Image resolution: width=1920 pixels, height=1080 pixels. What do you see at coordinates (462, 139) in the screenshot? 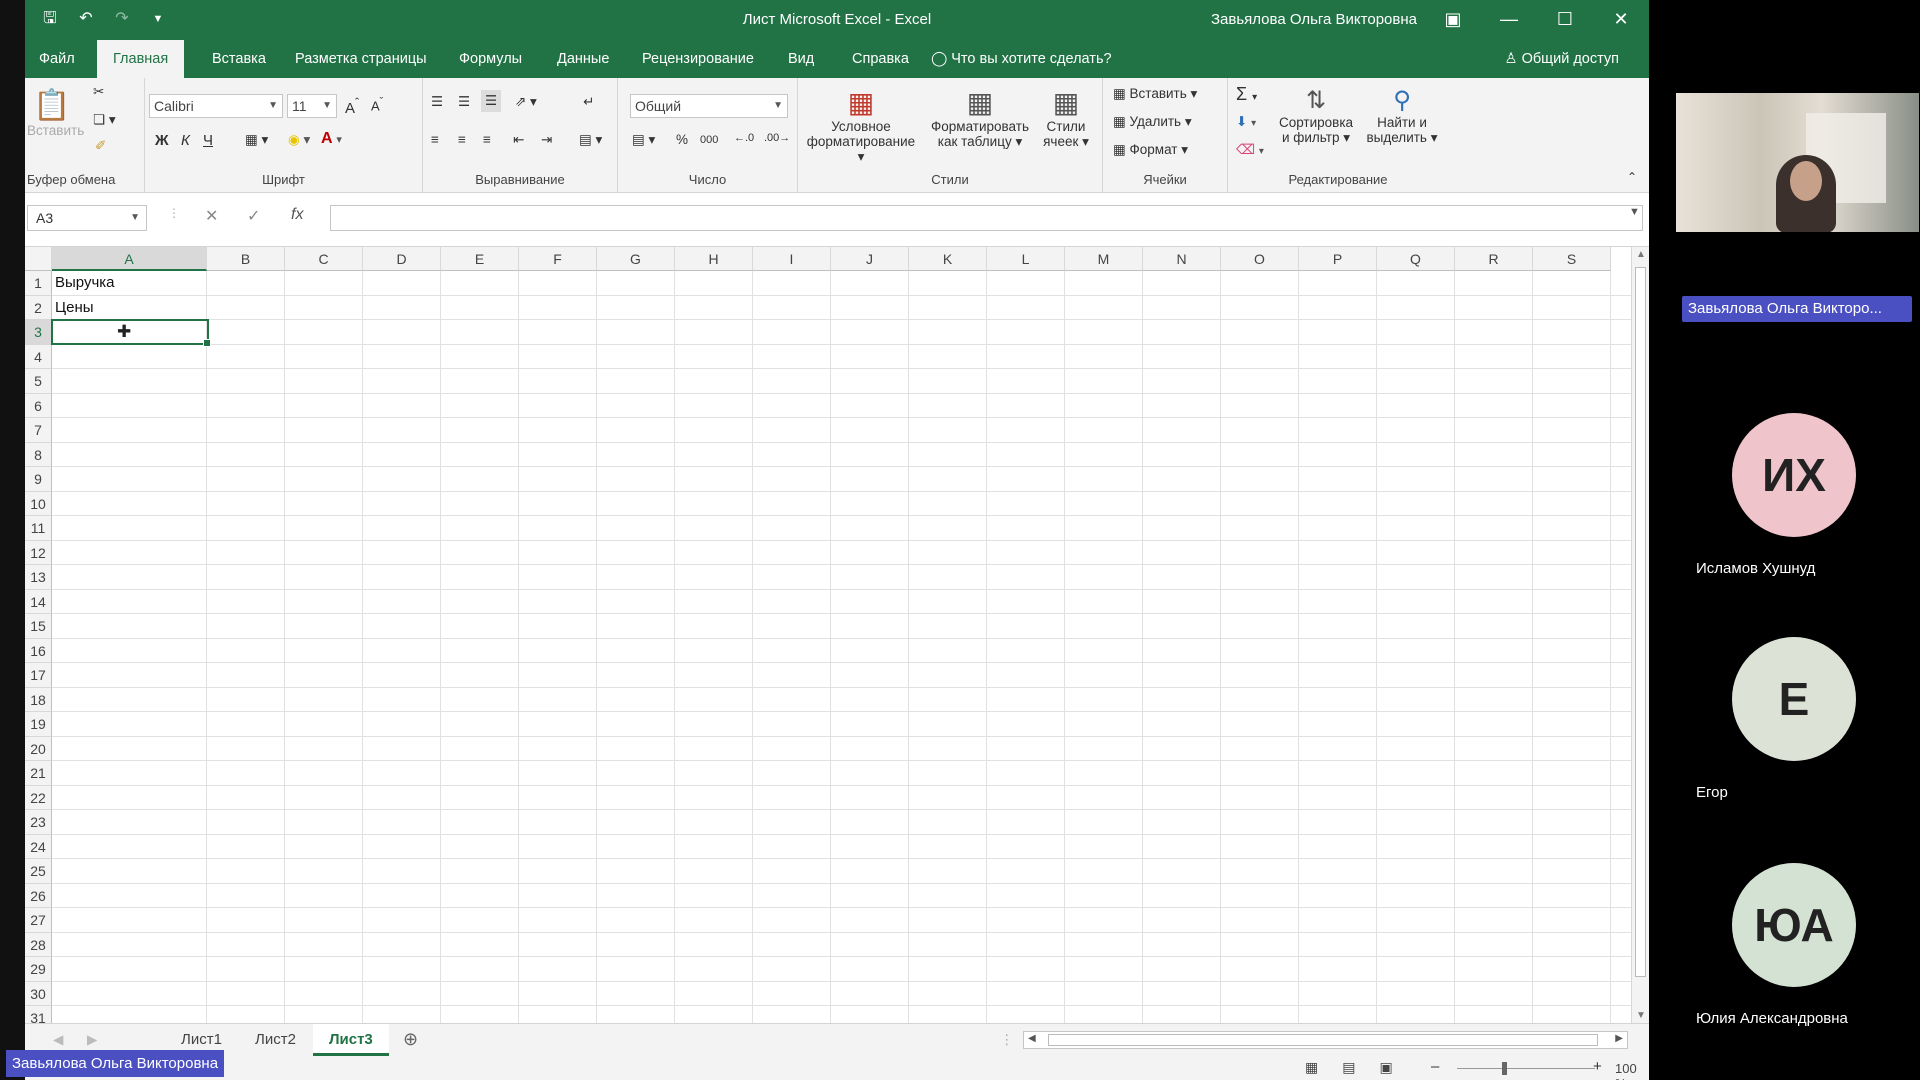
I see `align-center-icon: ≡` at bounding box center [462, 139].